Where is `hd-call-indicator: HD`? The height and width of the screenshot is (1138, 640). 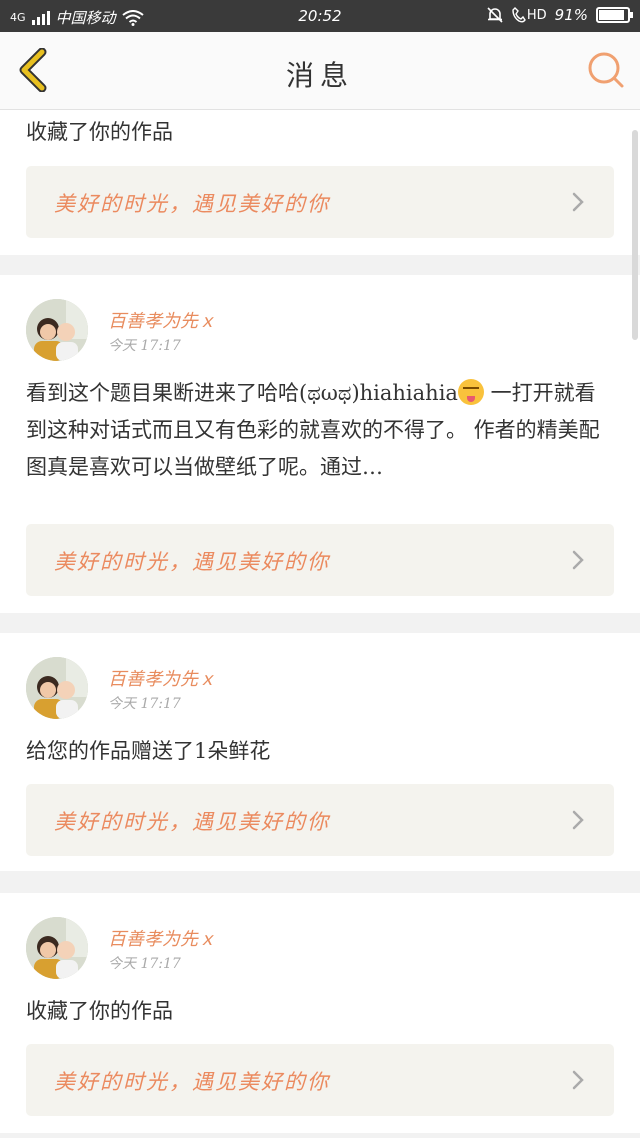 hd-call-indicator: HD is located at coordinates (529, 15).